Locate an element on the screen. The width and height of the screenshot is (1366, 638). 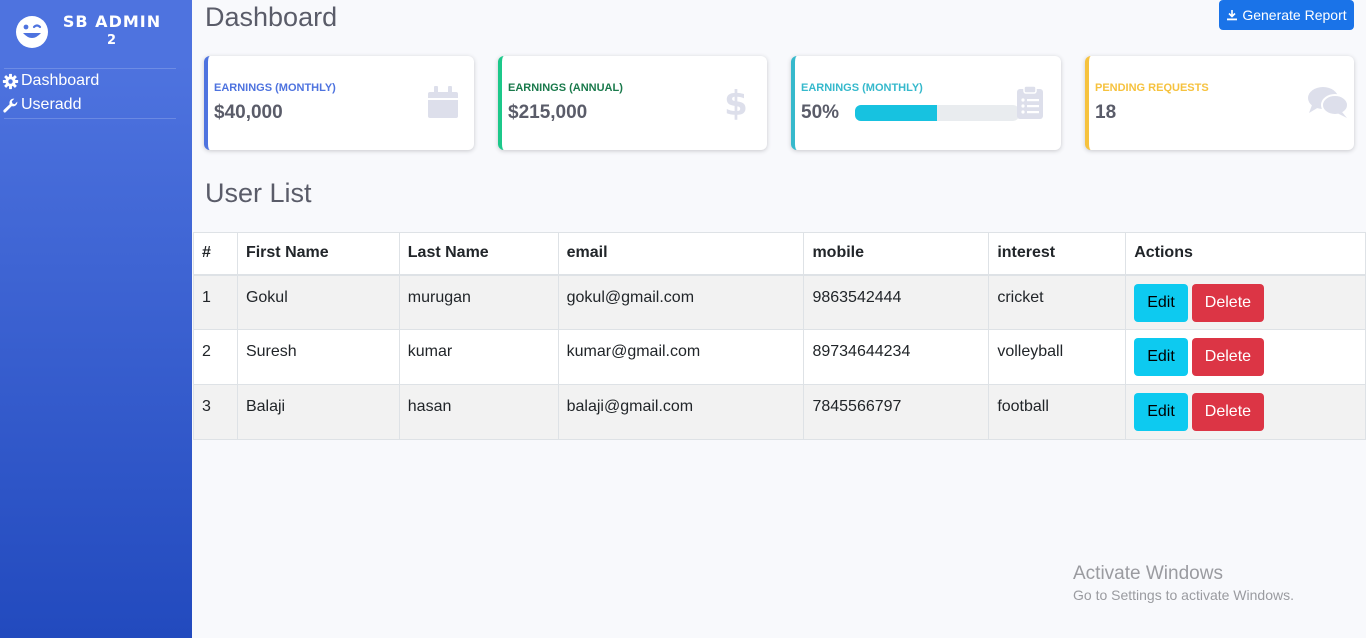
page-title: Dashboard is located at coordinates (271, 17).